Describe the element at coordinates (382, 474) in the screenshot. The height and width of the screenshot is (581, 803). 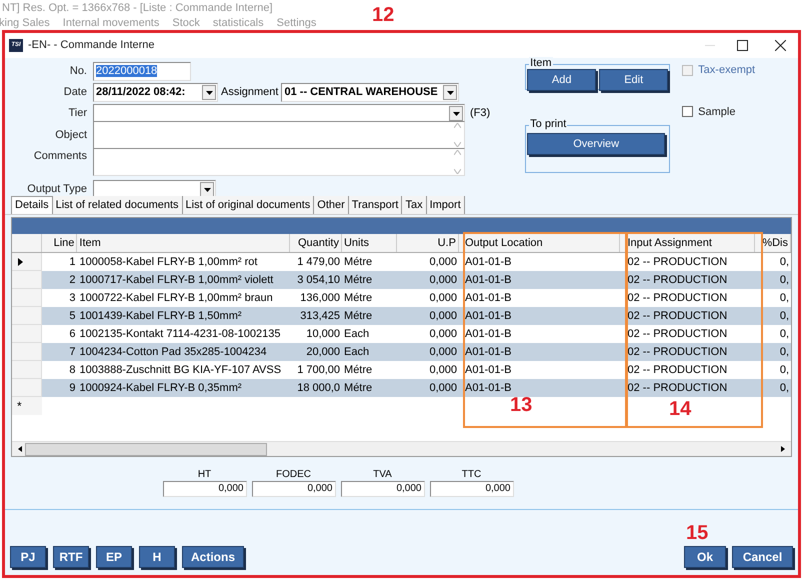
I see `total-label: TVA` at that location.